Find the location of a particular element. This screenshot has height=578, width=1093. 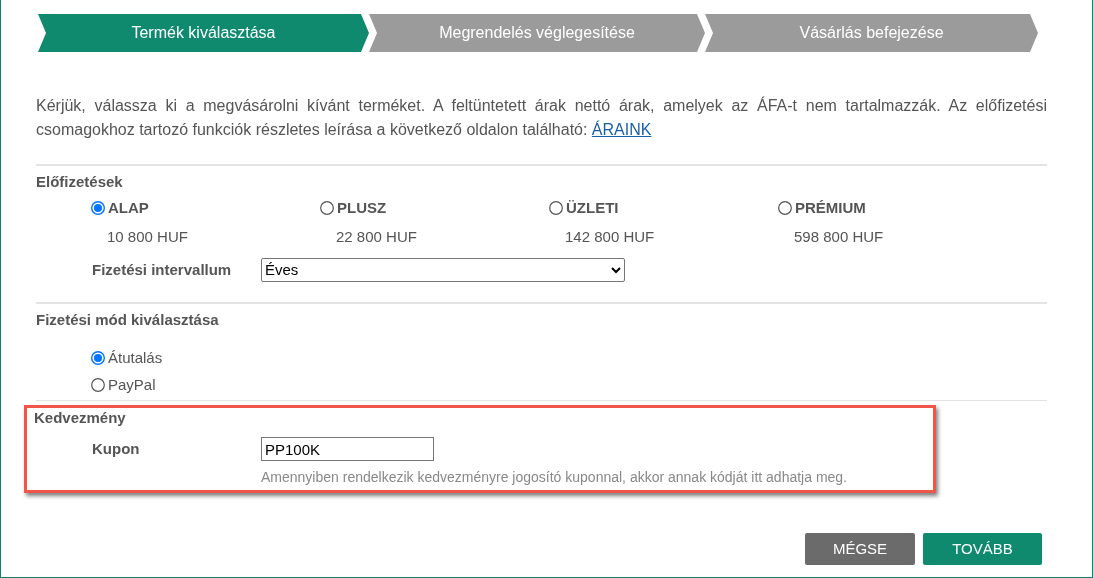

plan-name: PRÉMIUM is located at coordinates (830, 208).